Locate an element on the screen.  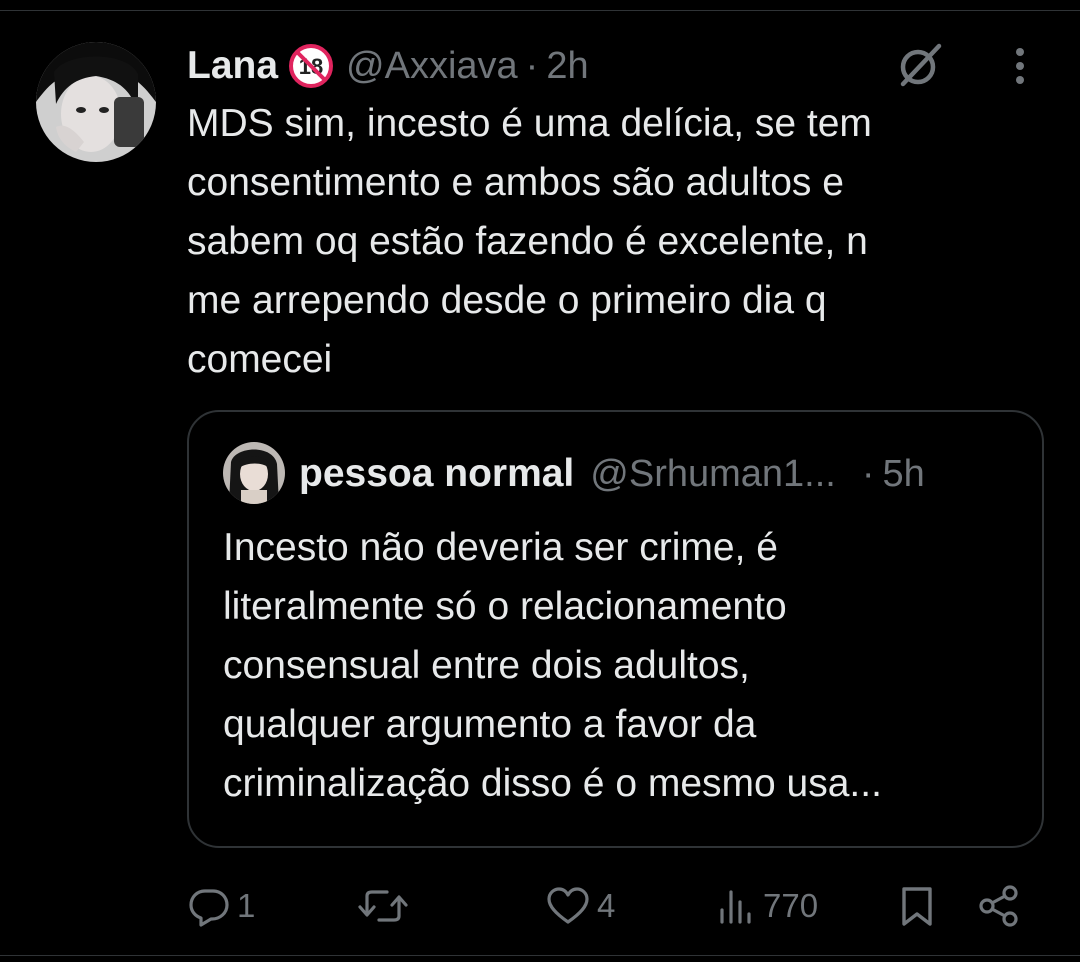
age-restricted-badge-icon: 18 is located at coordinates (311, 66).